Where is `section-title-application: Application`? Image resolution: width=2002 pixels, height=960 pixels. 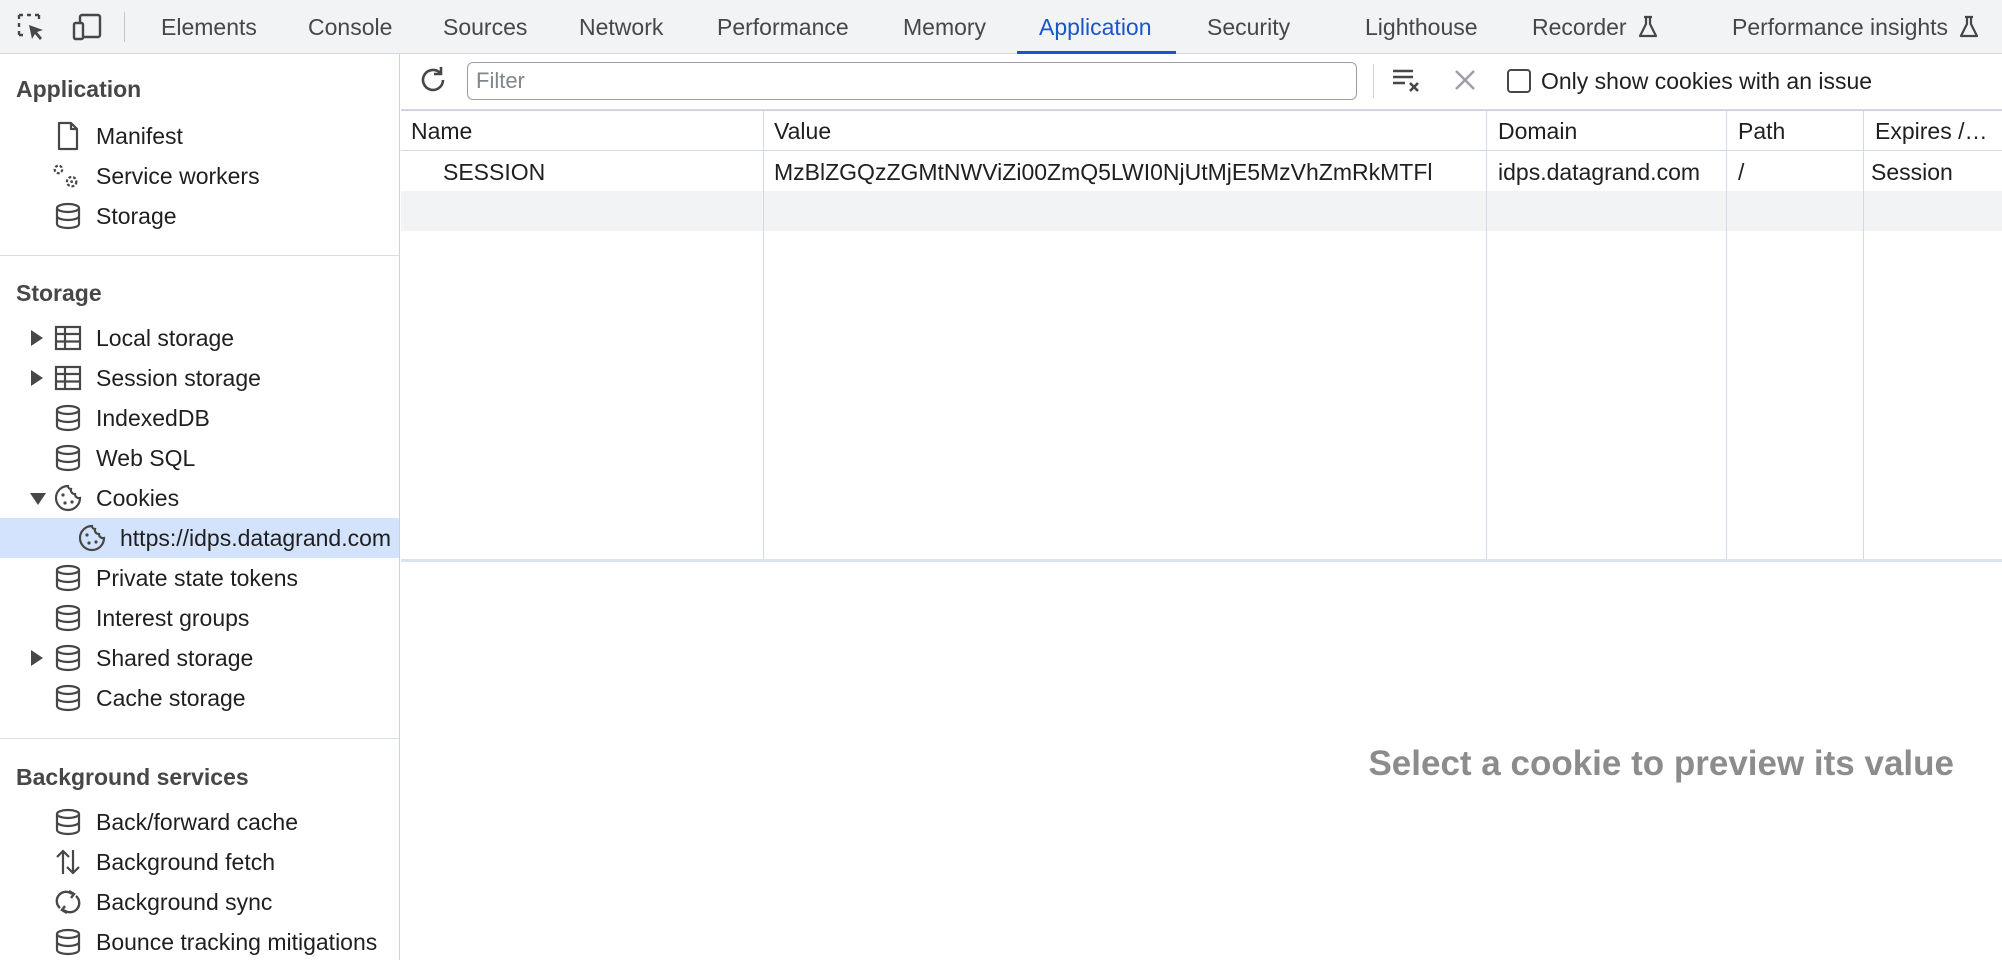 section-title-application: Application is located at coordinates (79, 89).